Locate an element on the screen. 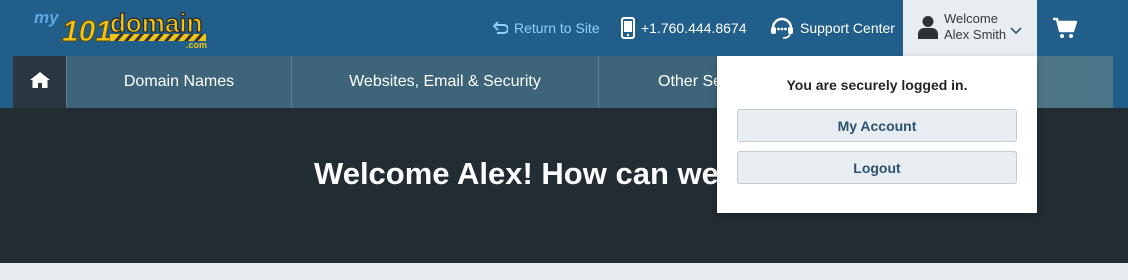 This screenshot has height=280, width=1128. support-center-link: Support Center is located at coordinates (832, 28).